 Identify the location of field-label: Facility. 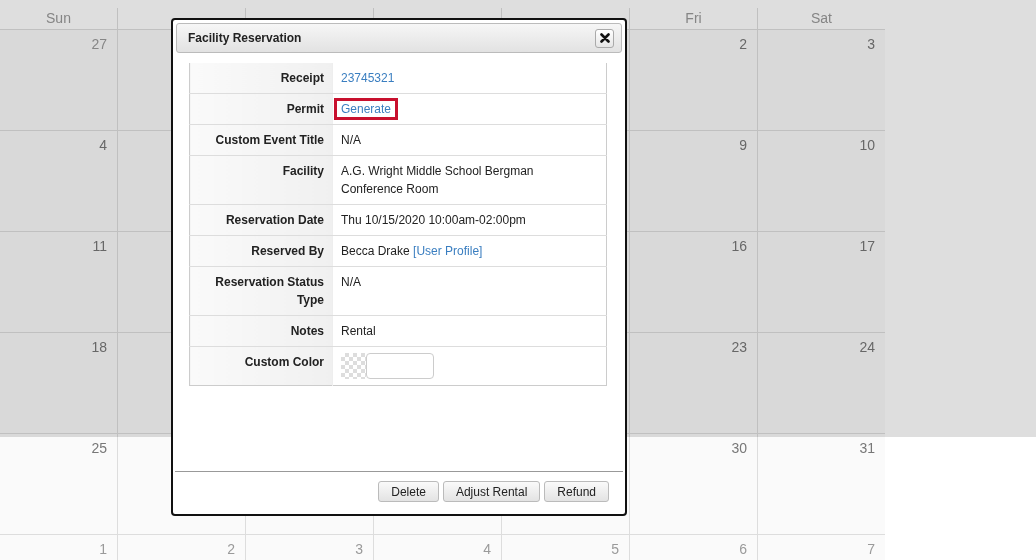
(261, 180).